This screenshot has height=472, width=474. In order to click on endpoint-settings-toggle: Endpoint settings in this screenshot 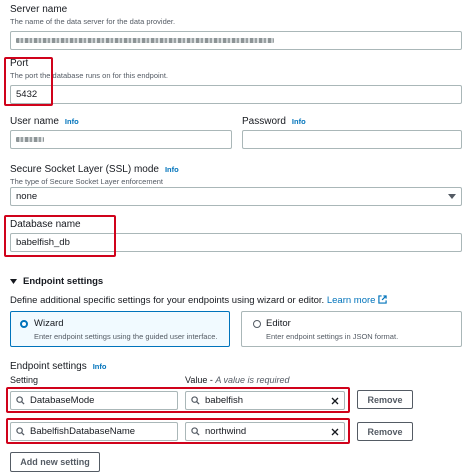, I will do `click(56, 281)`.